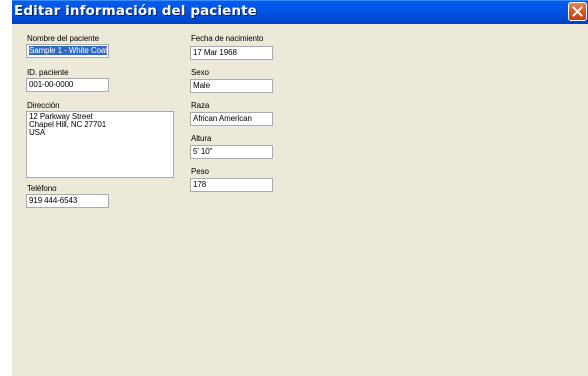  Describe the element at coordinates (67, 201) in the screenshot. I see `phone-field: 919 444-6543` at that location.